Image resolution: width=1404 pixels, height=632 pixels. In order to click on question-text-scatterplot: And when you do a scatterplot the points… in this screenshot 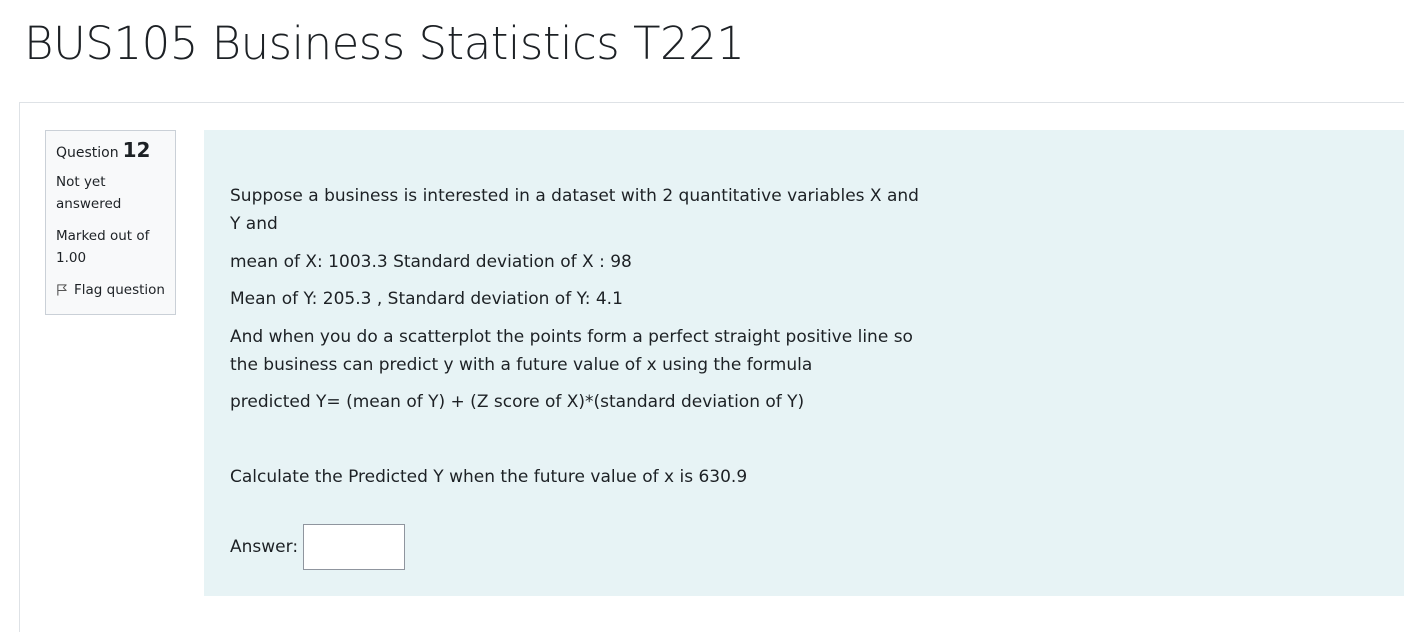, I will do `click(571, 351)`.